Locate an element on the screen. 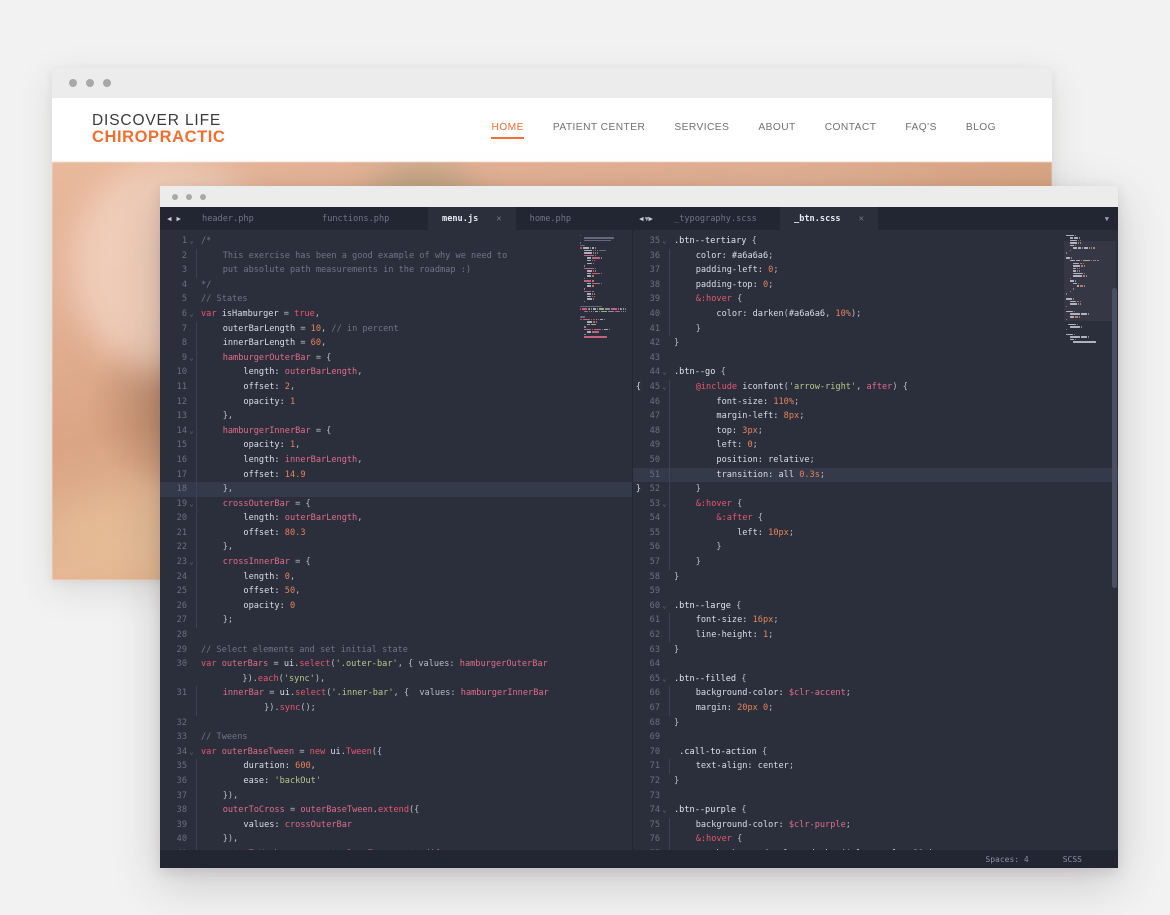 The image size is (1170, 915). code-text: left: 0; is located at coordinates (893, 445).